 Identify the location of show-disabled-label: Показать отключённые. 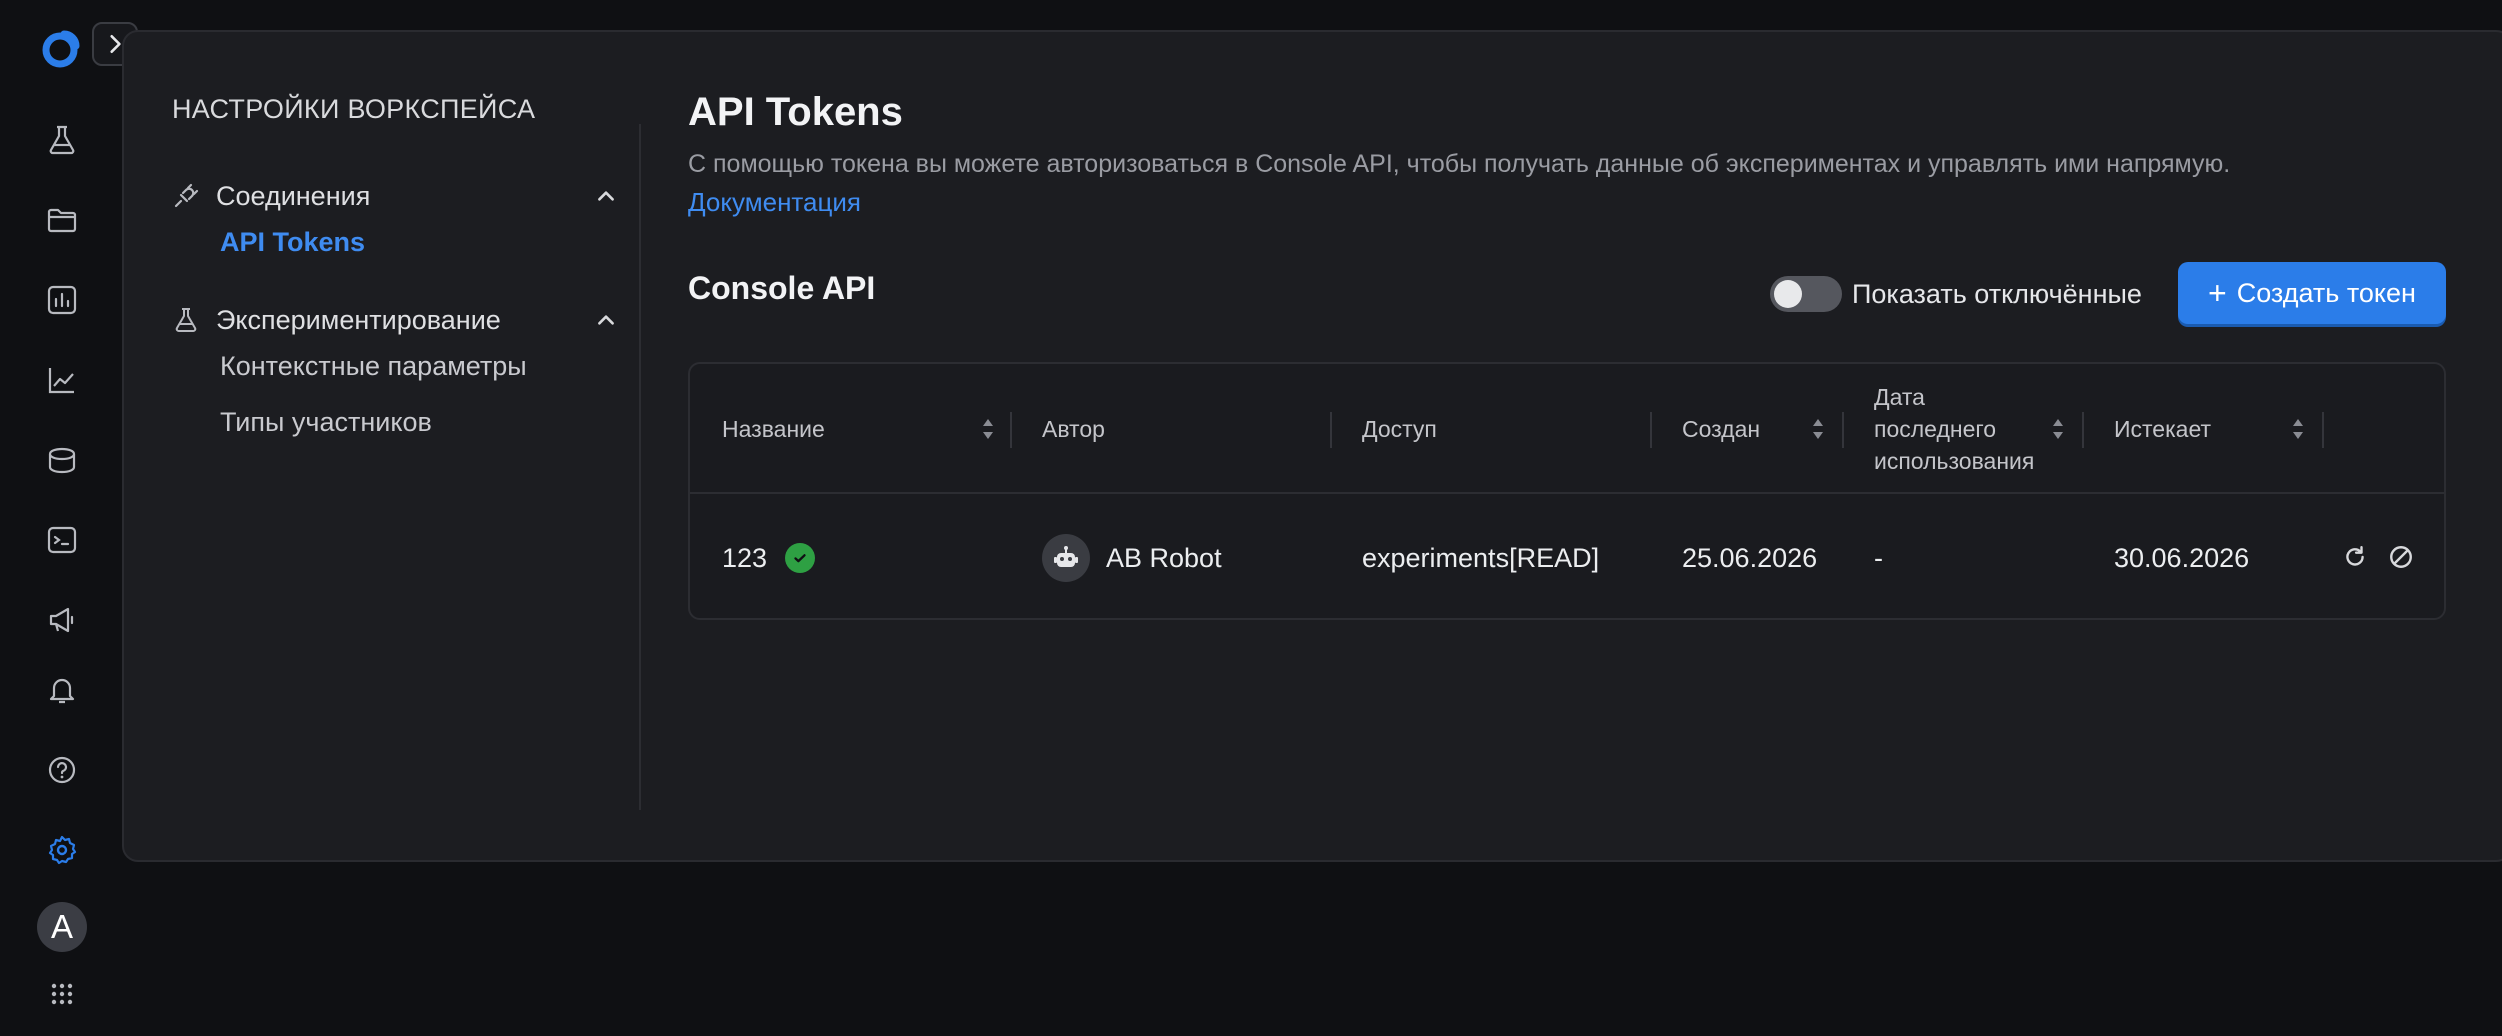
(1997, 293).